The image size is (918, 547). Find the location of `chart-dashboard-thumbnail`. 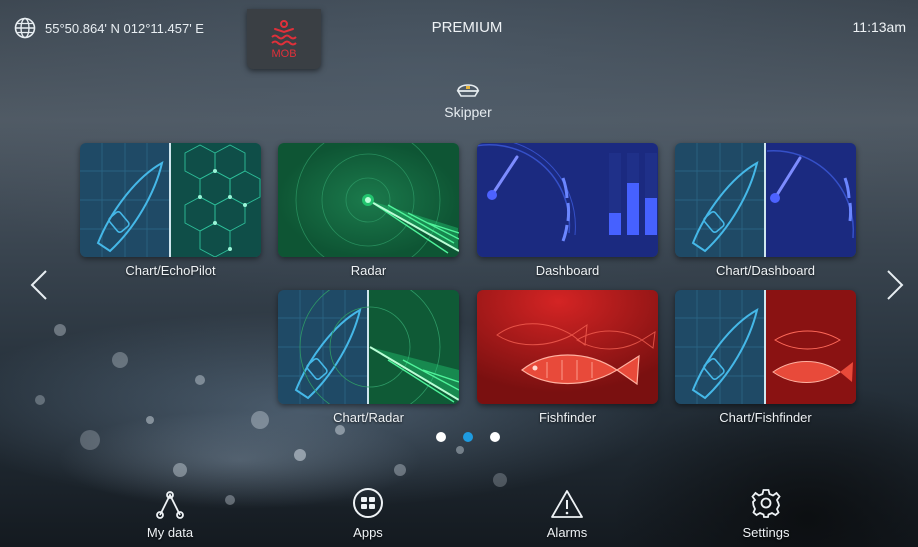

chart-dashboard-thumbnail is located at coordinates (765, 200).